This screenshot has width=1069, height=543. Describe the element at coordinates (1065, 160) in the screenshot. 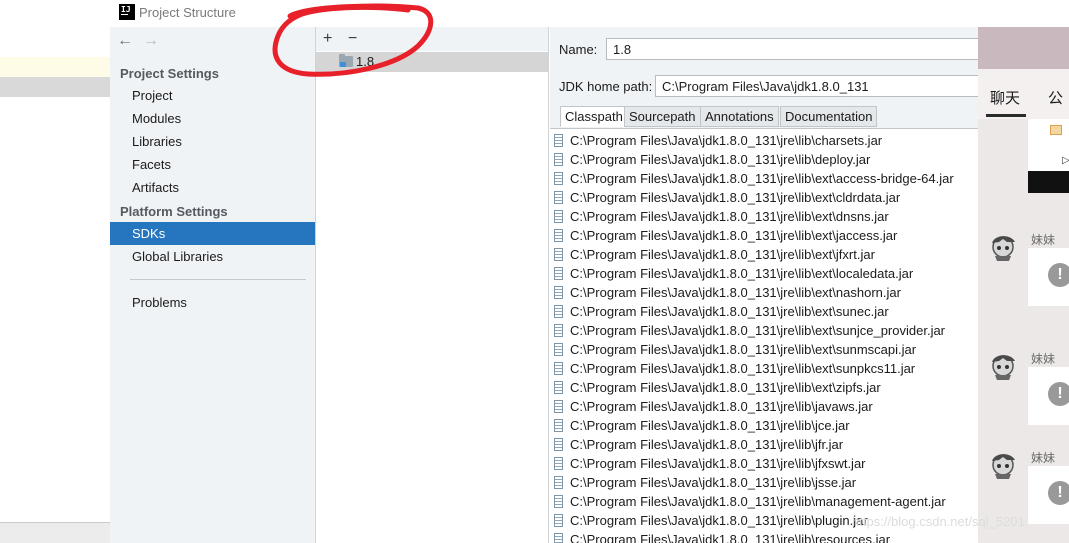

I see `play-icon: ▷` at that location.